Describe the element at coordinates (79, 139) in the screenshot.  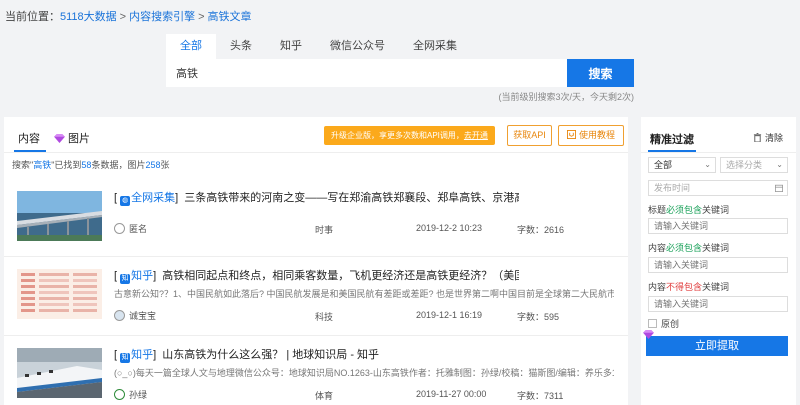
I see `tab-images-label: 图片` at that location.